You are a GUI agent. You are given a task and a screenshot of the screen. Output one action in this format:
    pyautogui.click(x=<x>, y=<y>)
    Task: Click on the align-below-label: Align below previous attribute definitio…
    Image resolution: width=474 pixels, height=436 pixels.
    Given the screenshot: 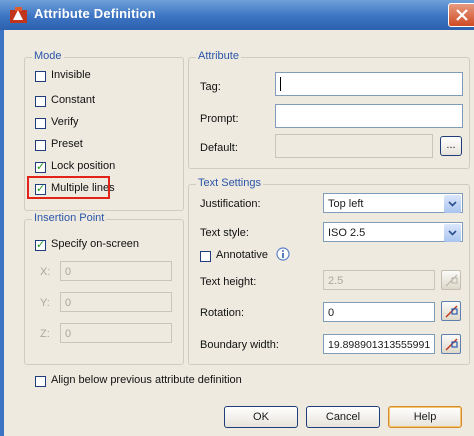 What is the action you would take?
    pyautogui.click(x=146, y=380)
    